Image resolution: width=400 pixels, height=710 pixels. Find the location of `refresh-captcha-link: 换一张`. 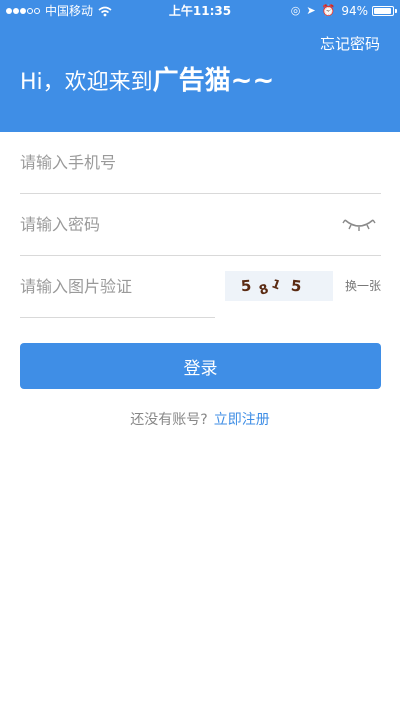

refresh-captcha-link: 换一张 is located at coordinates (363, 285).